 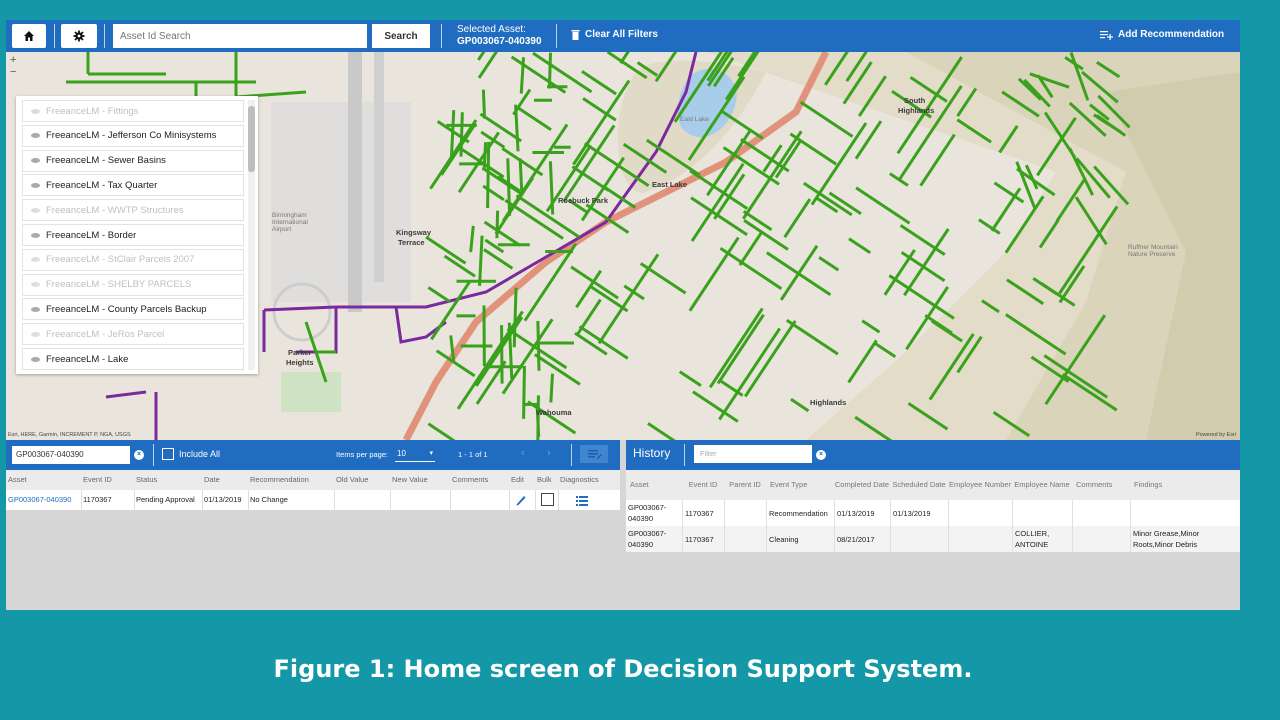 What do you see at coordinates (133, 359) in the screenshot?
I see `layer-item: FreeanceLM - Lake` at bounding box center [133, 359].